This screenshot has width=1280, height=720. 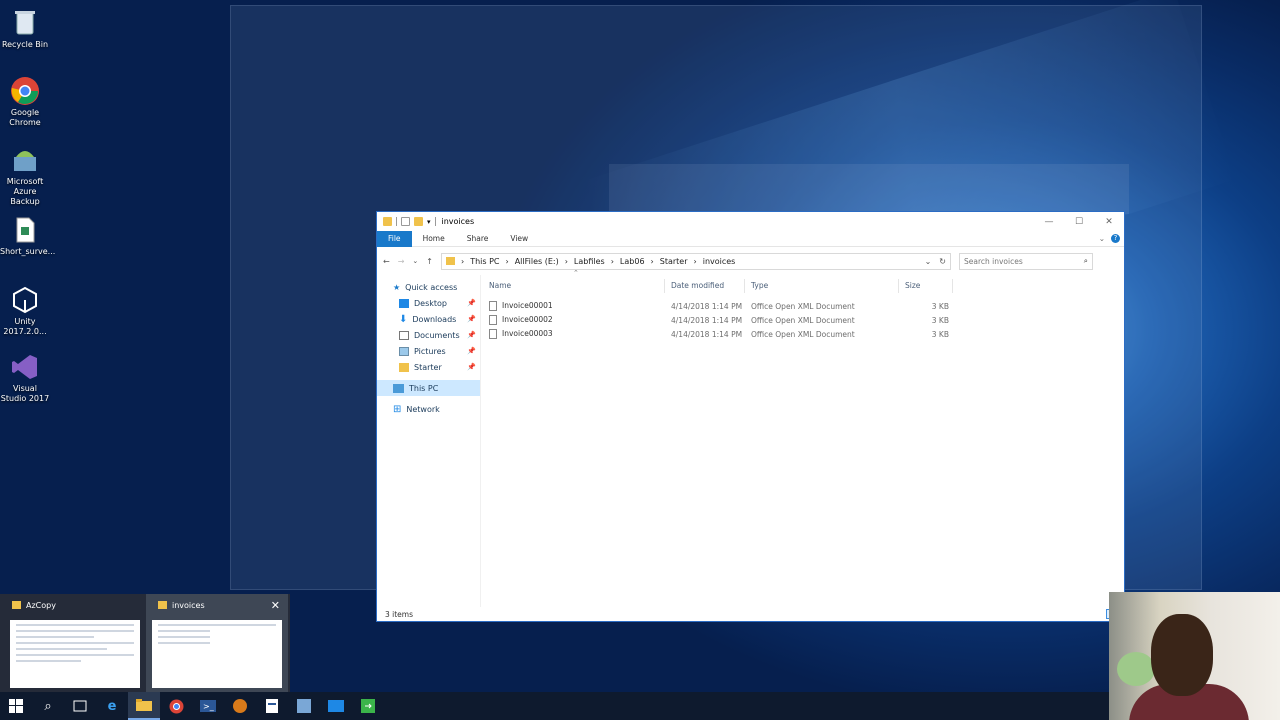 I want to click on file-name: Invoice00001, so click(x=527, y=305).